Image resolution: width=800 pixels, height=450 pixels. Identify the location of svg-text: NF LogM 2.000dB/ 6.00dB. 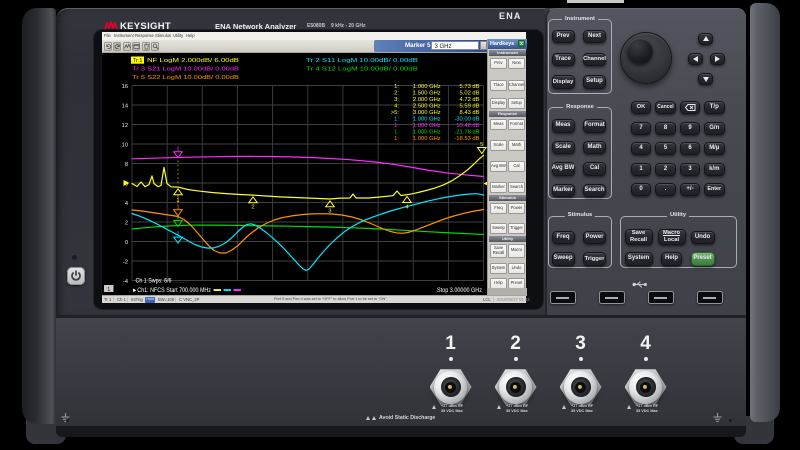
(193, 61).